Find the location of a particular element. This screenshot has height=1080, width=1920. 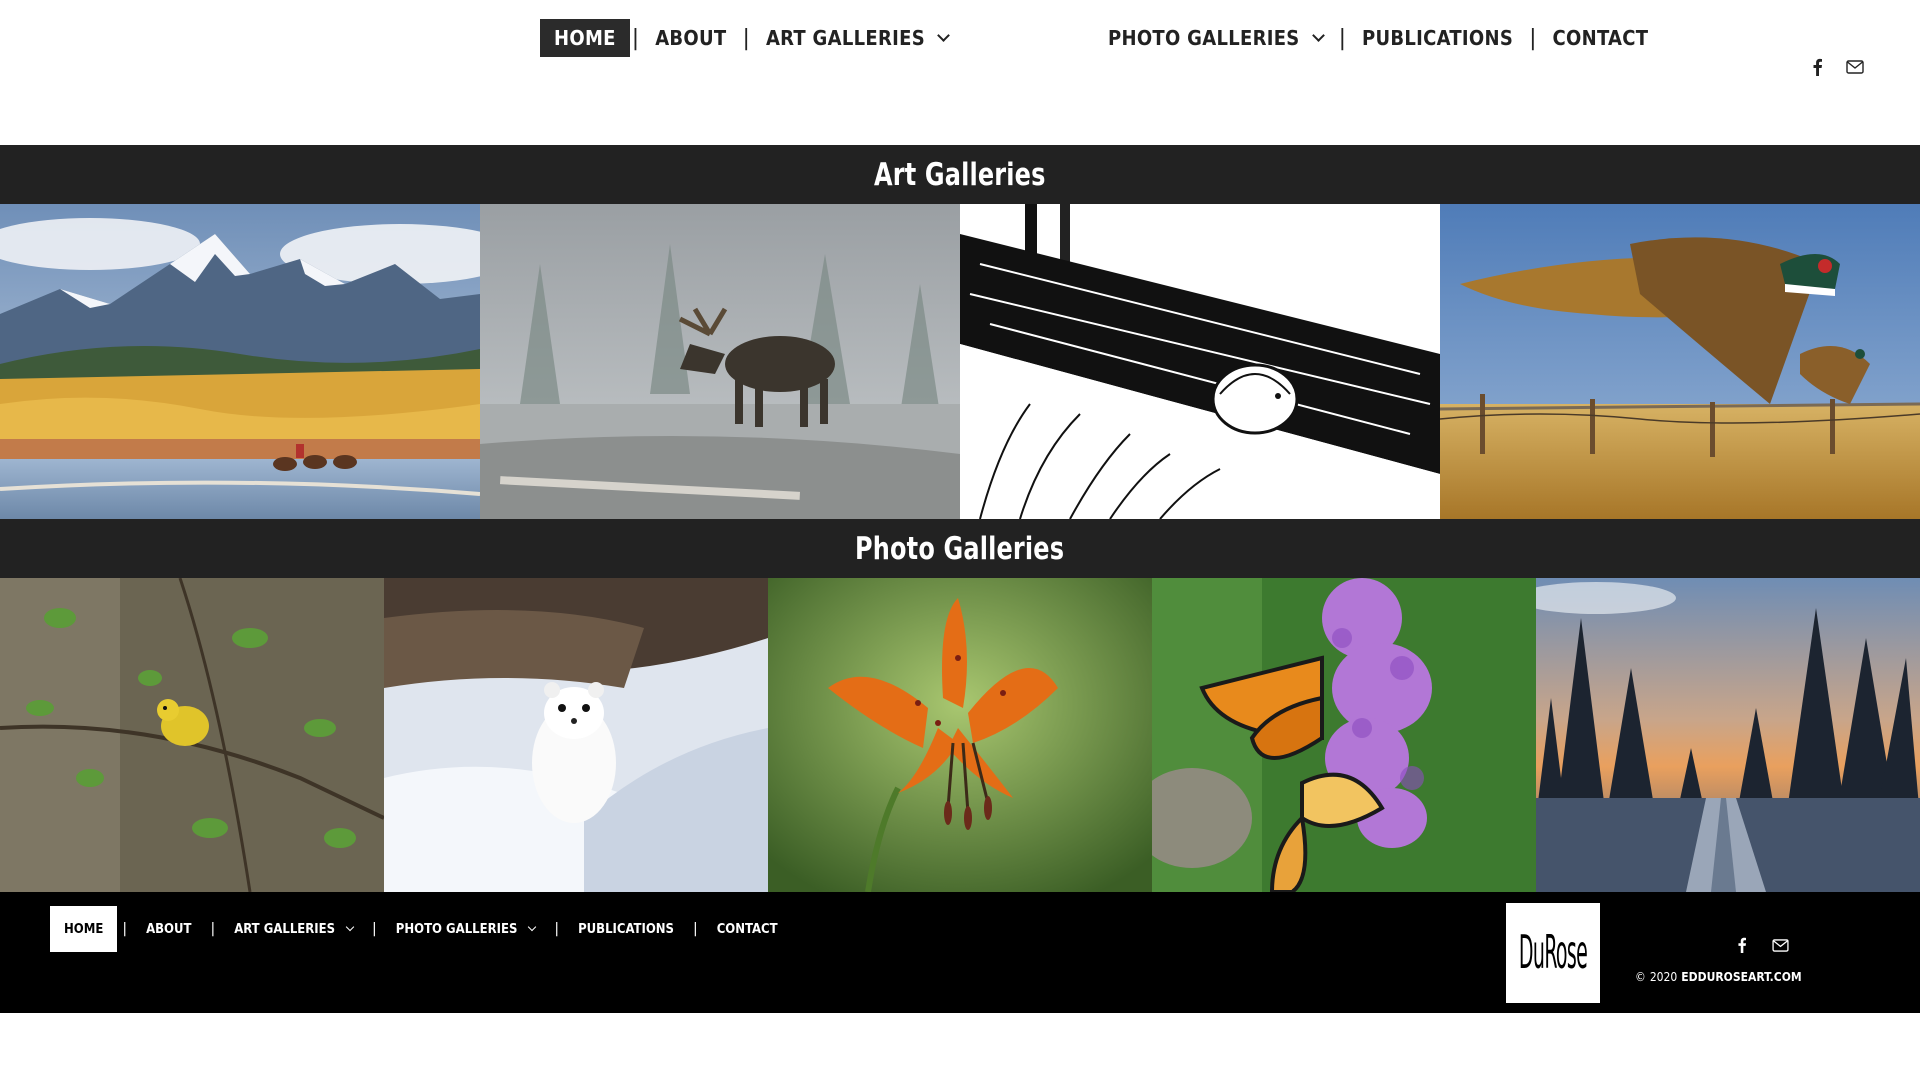

nav-art-galleries: Art Galleries is located at coordinates (857, 38).